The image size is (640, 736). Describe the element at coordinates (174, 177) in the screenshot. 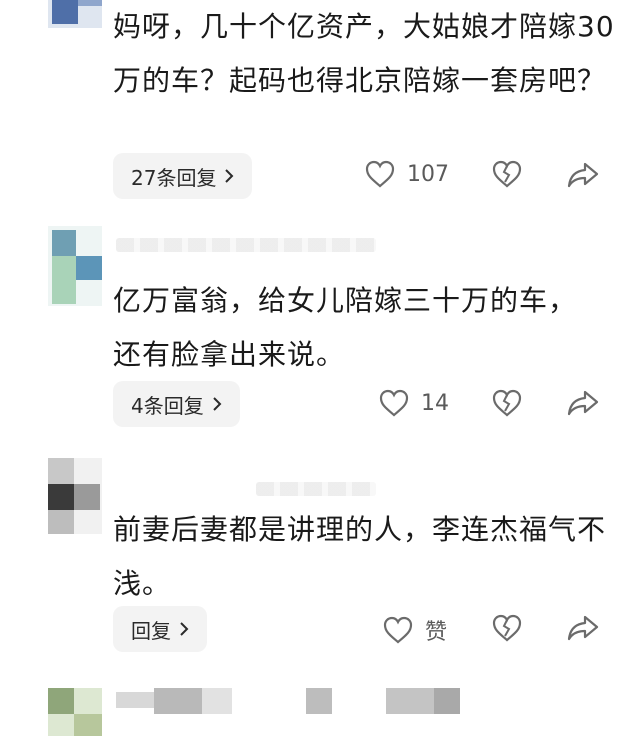

I see `reply-count-label: 27条回复` at that location.